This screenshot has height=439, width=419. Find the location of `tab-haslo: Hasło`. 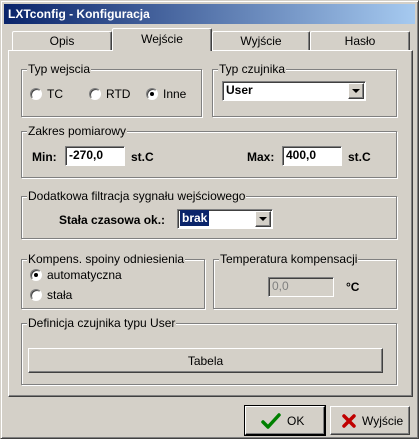

tab-haslo: Hasło is located at coordinates (360, 40).